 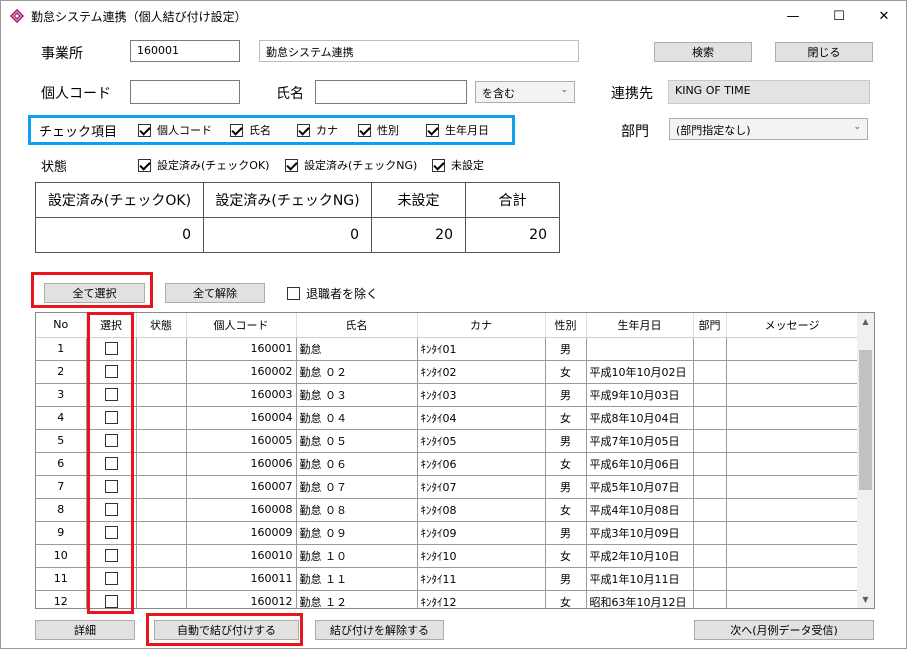 What do you see at coordinates (481, 325) in the screenshot?
I see `column-header-kana: カナ` at bounding box center [481, 325].